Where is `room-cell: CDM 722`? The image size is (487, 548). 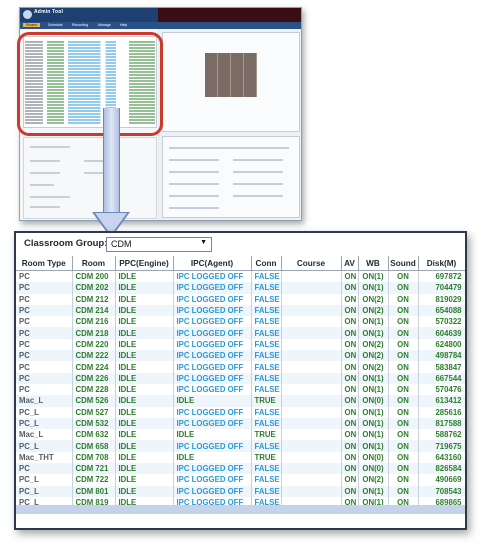
room-cell: CDM 722 is located at coordinates (94, 480).